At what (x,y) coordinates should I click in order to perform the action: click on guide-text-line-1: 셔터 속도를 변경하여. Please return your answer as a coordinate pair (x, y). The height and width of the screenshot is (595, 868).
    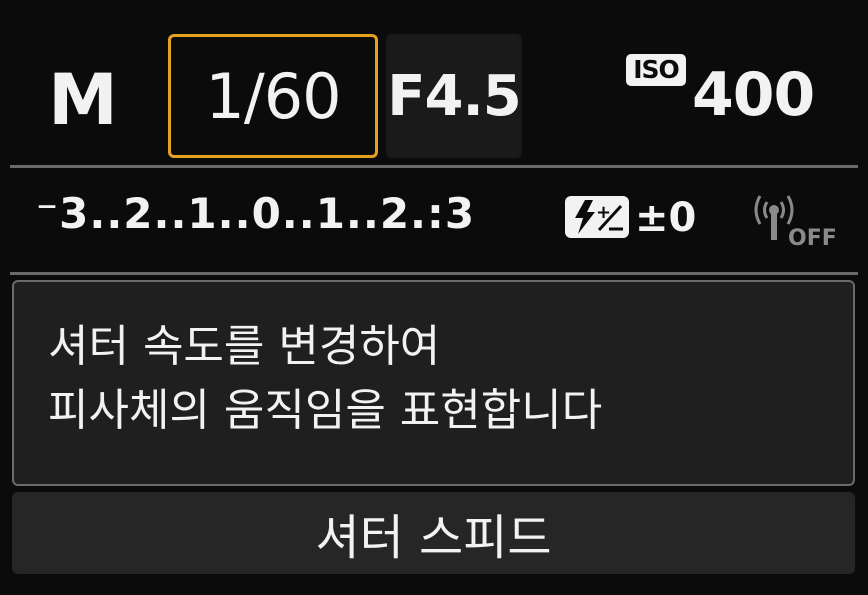
    Looking at the image, I should click on (244, 346).